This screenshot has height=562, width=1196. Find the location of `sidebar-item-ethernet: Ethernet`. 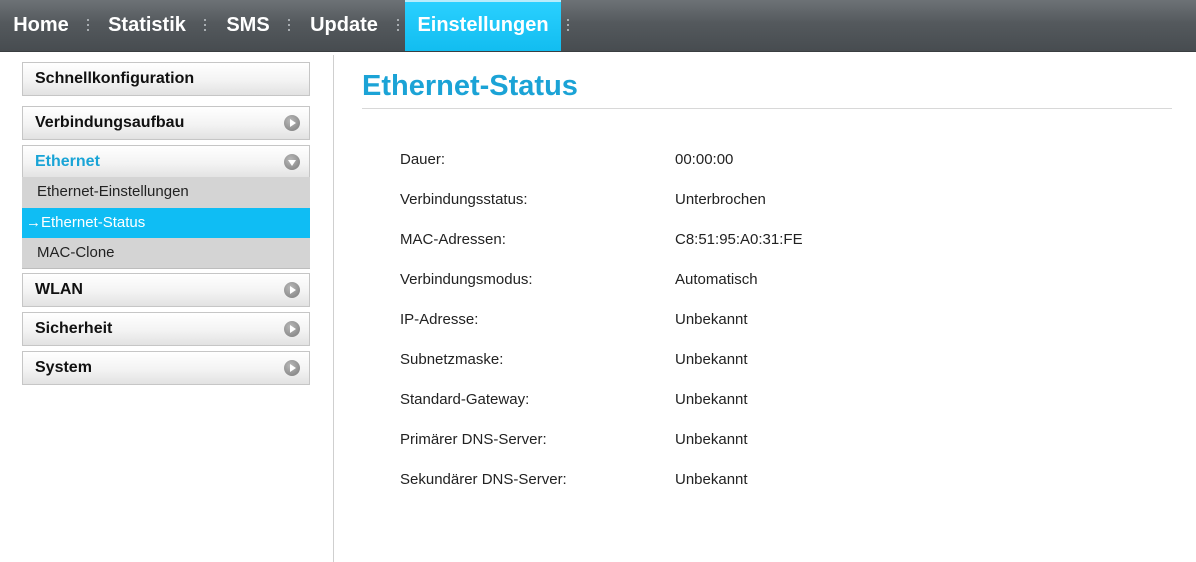

sidebar-item-ethernet: Ethernet is located at coordinates (166, 162).